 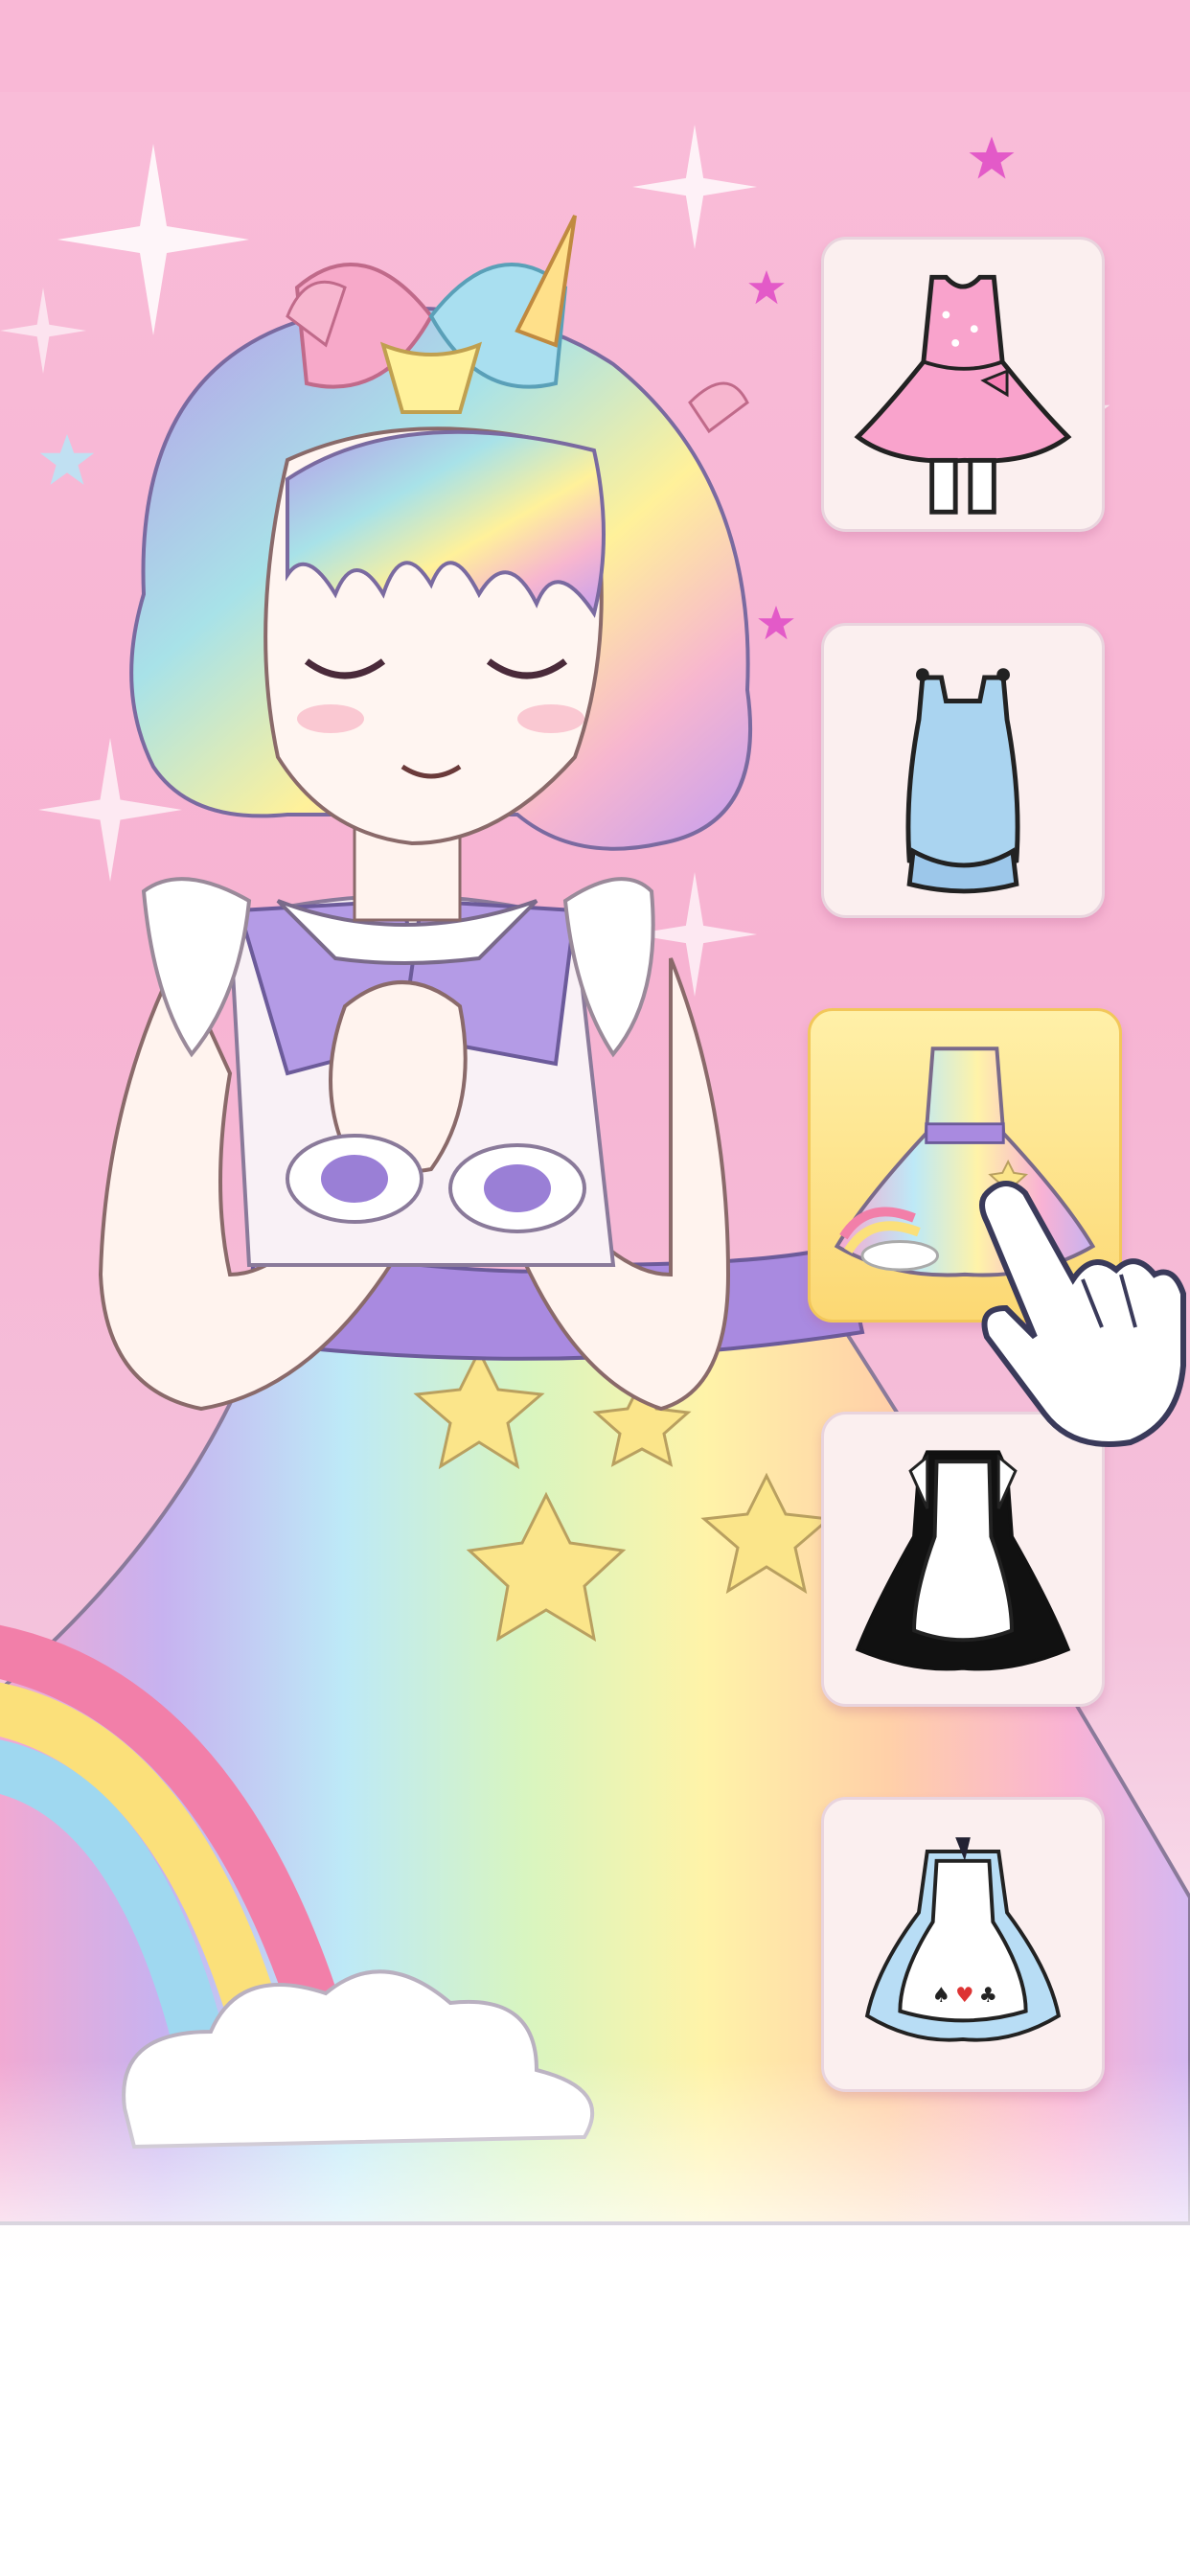 What do you see at coordinates (963, 1939) in the screenshot?
I see `card-suit-apron-dress-icon: ♠ ♥ ♣` at bounding box center [963, 1939].